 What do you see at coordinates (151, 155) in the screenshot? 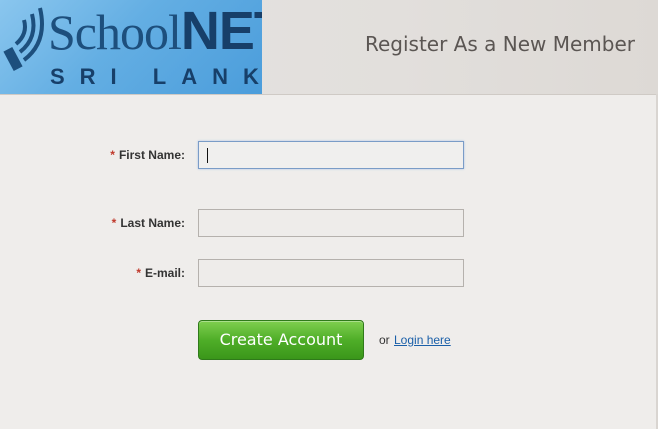
I see `first-name-label-text: First Name:` at bounding box center [151, 155].